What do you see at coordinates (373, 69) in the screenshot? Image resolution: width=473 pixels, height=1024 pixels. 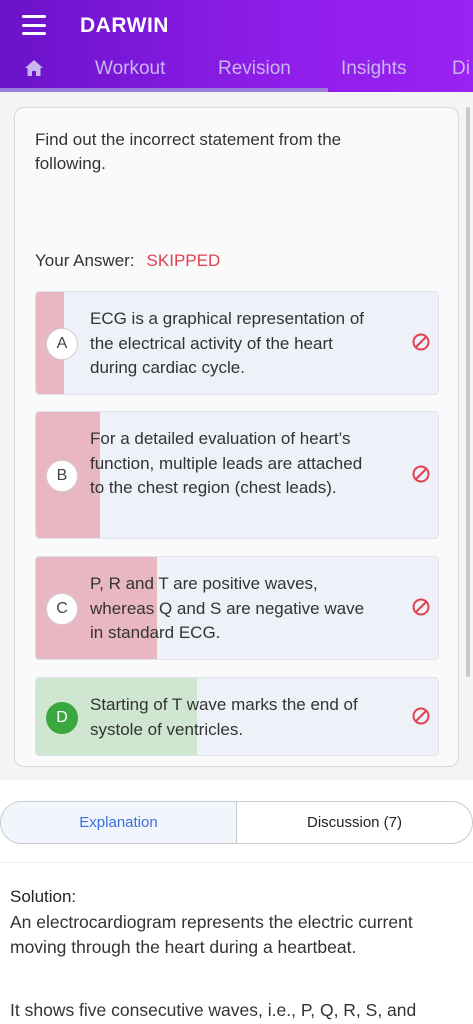 I see `tab-insights: Insights` at bounding box center [373, 69].